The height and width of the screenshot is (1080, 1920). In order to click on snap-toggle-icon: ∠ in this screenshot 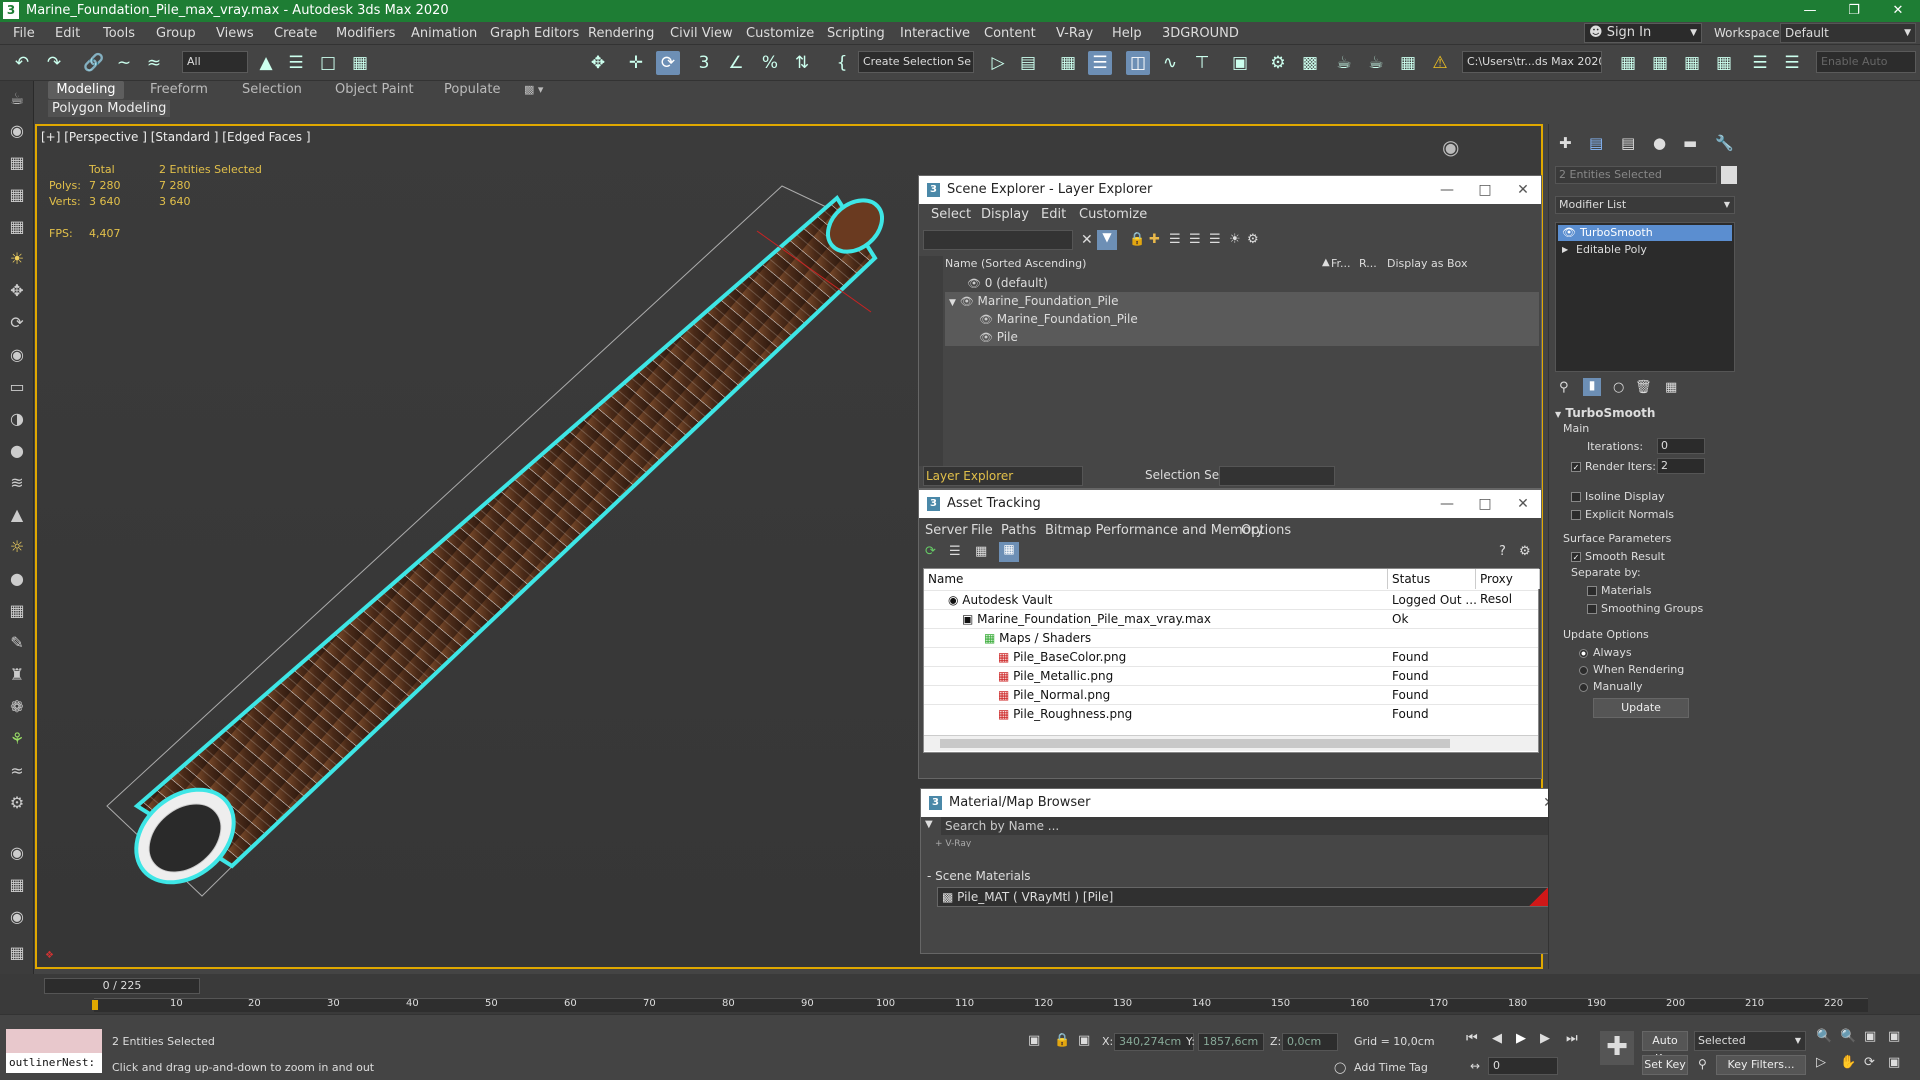, I will do `click(736, 63)`.